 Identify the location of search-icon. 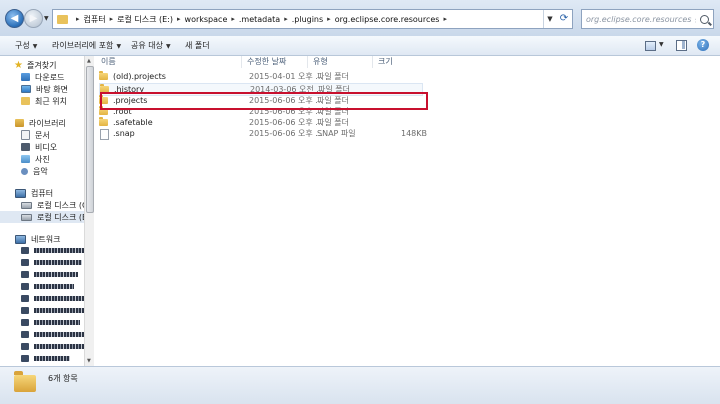
(704, 19).